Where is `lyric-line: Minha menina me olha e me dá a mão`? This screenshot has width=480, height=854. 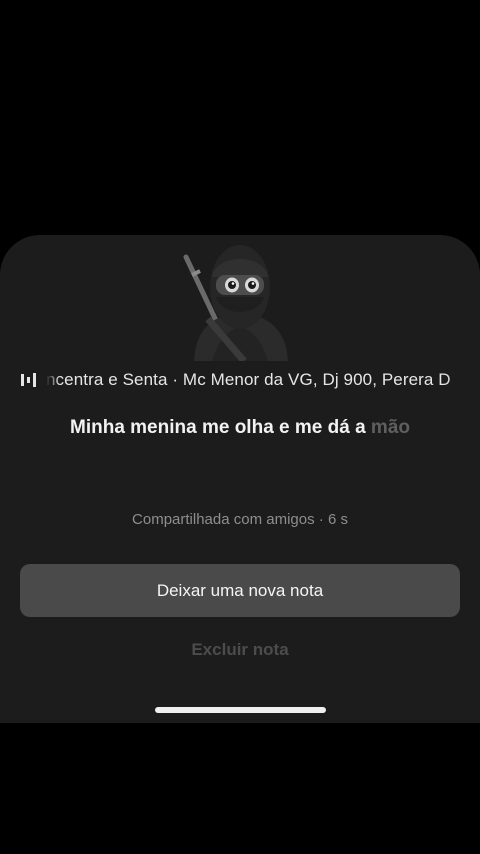
lyric-line: Minha menina me olha e me dá a mão is located at coordinates (240, 428).